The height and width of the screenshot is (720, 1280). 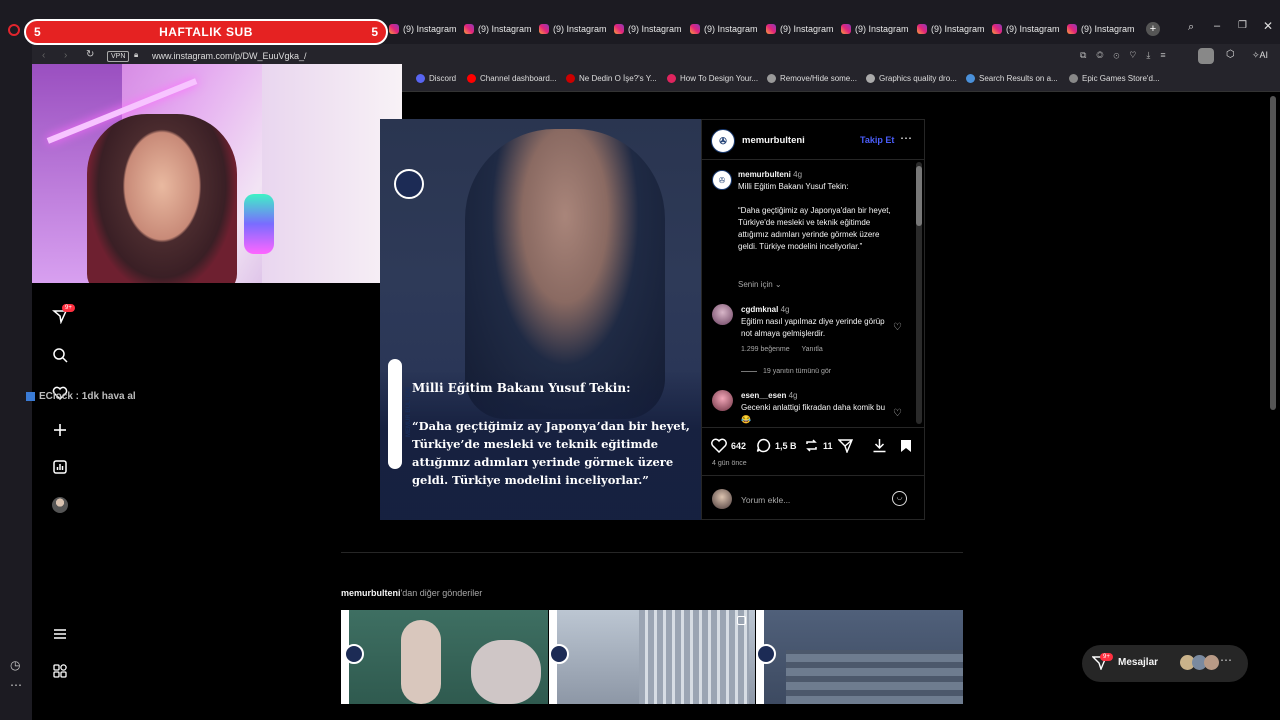 I want to click on comment-time: 4g, so click(x=793, y=395).